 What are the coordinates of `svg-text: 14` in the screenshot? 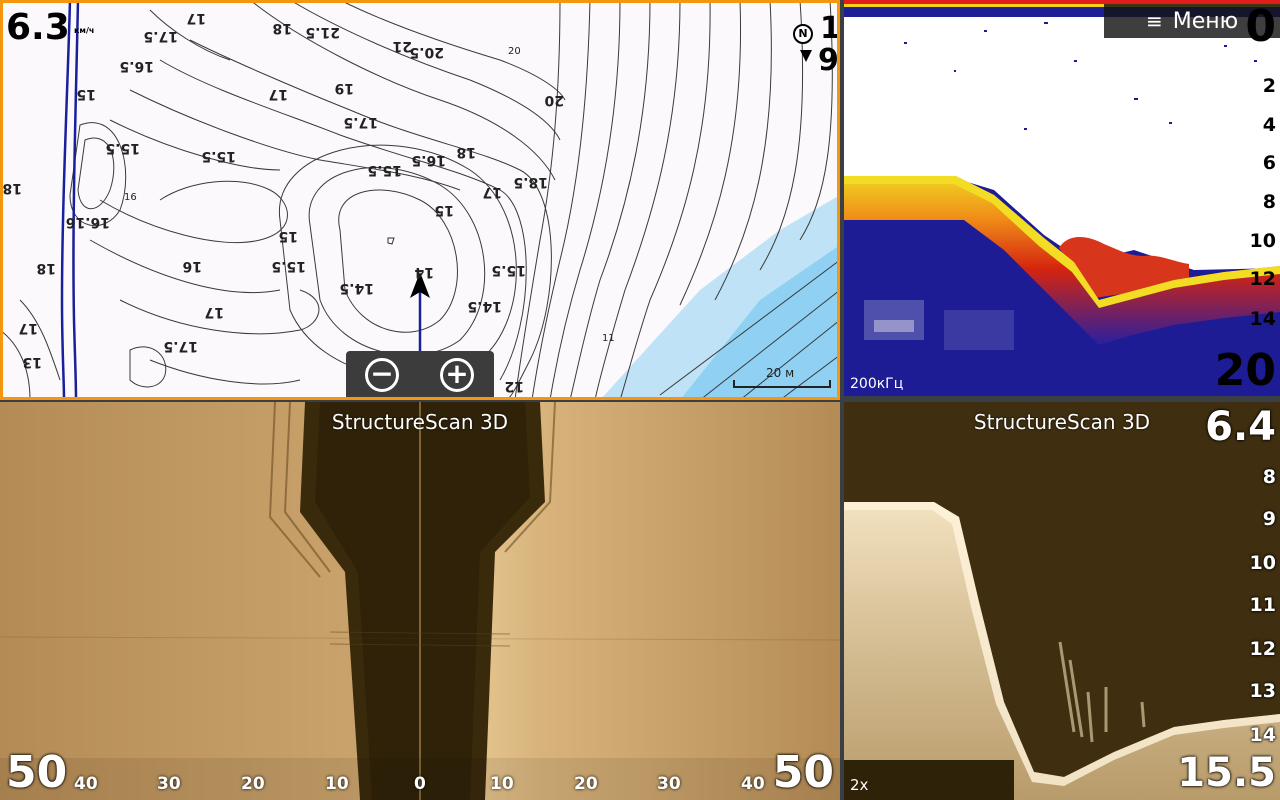 It's located at (424, 272).